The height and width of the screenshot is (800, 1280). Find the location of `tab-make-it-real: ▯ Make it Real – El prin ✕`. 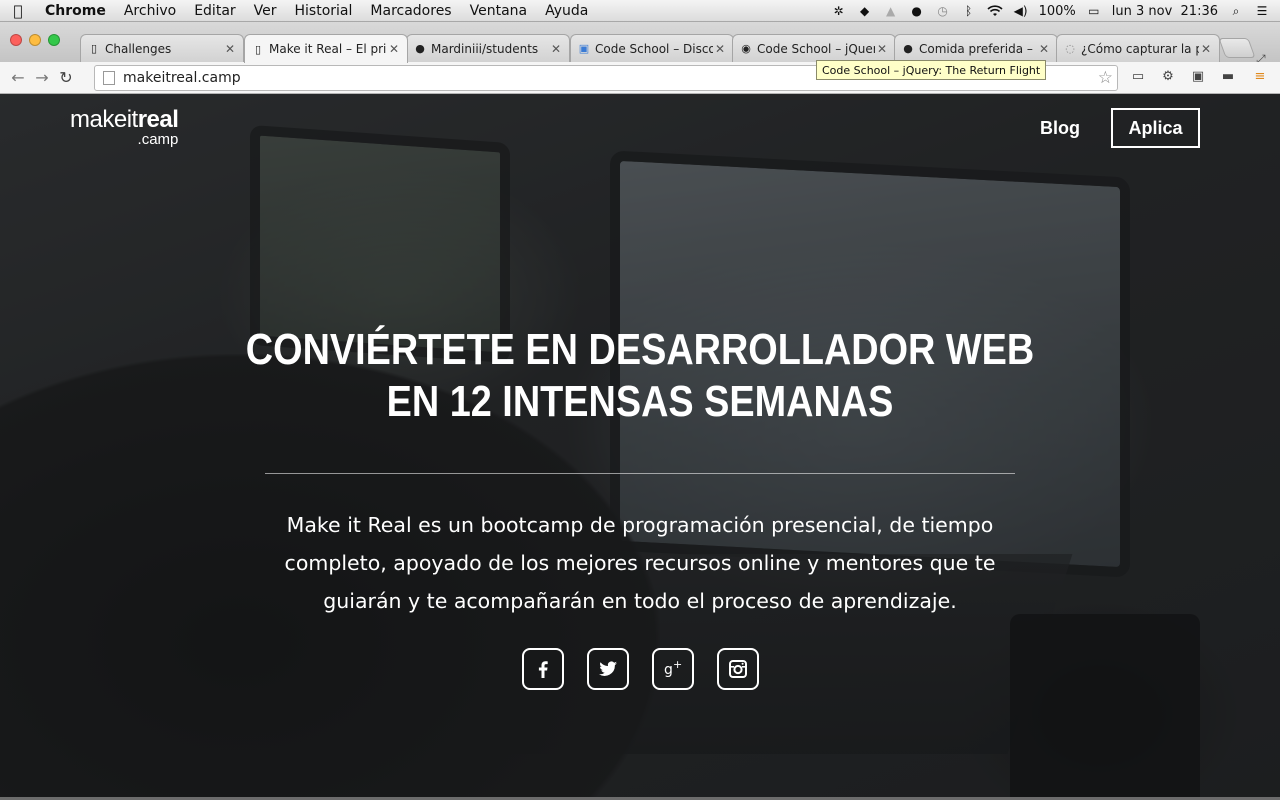

tab-make-it-real: ▯ Make it Real – El prin ✕ is located at coordinates (326, 48).